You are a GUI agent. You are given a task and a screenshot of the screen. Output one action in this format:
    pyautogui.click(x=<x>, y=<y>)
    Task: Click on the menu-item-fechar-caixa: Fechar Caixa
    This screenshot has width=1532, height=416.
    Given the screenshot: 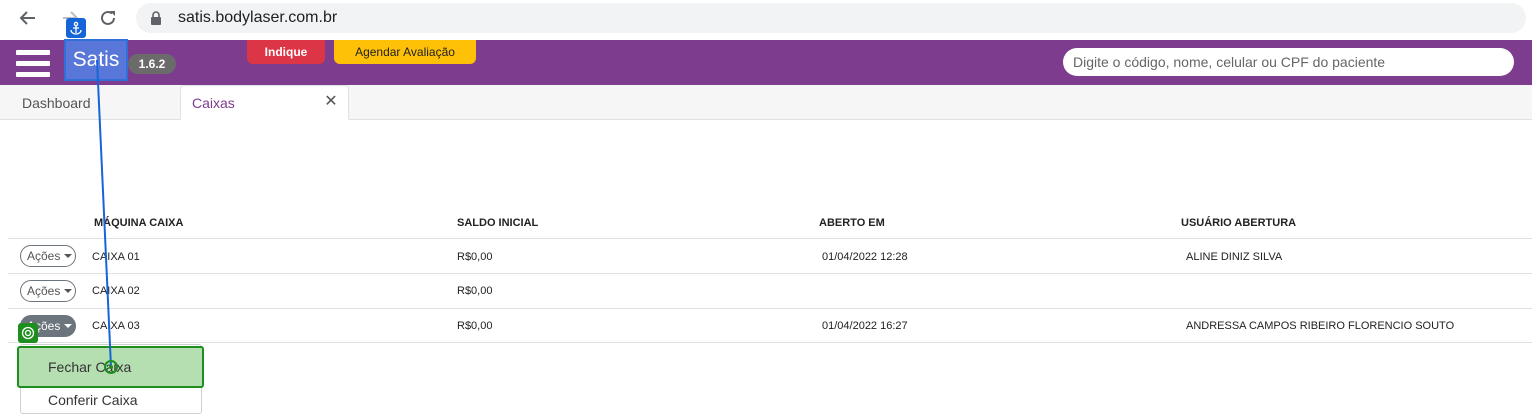 What is the action you would take?
    pyautogui.click(x=110, y=367)
    